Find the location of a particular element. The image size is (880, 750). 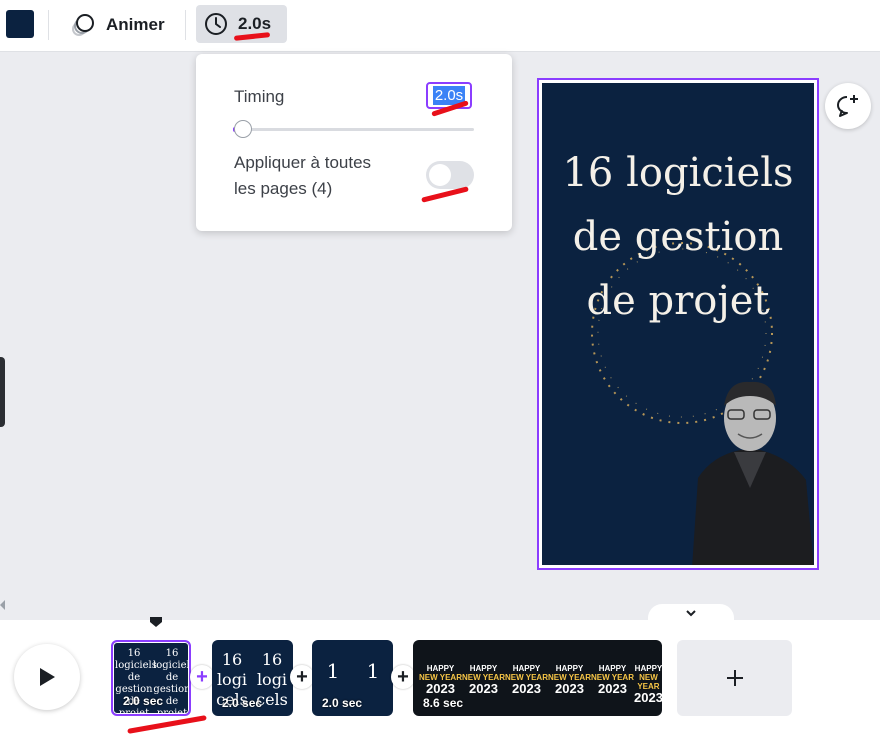

side-panel-handle is located at coordinates (2, 392).